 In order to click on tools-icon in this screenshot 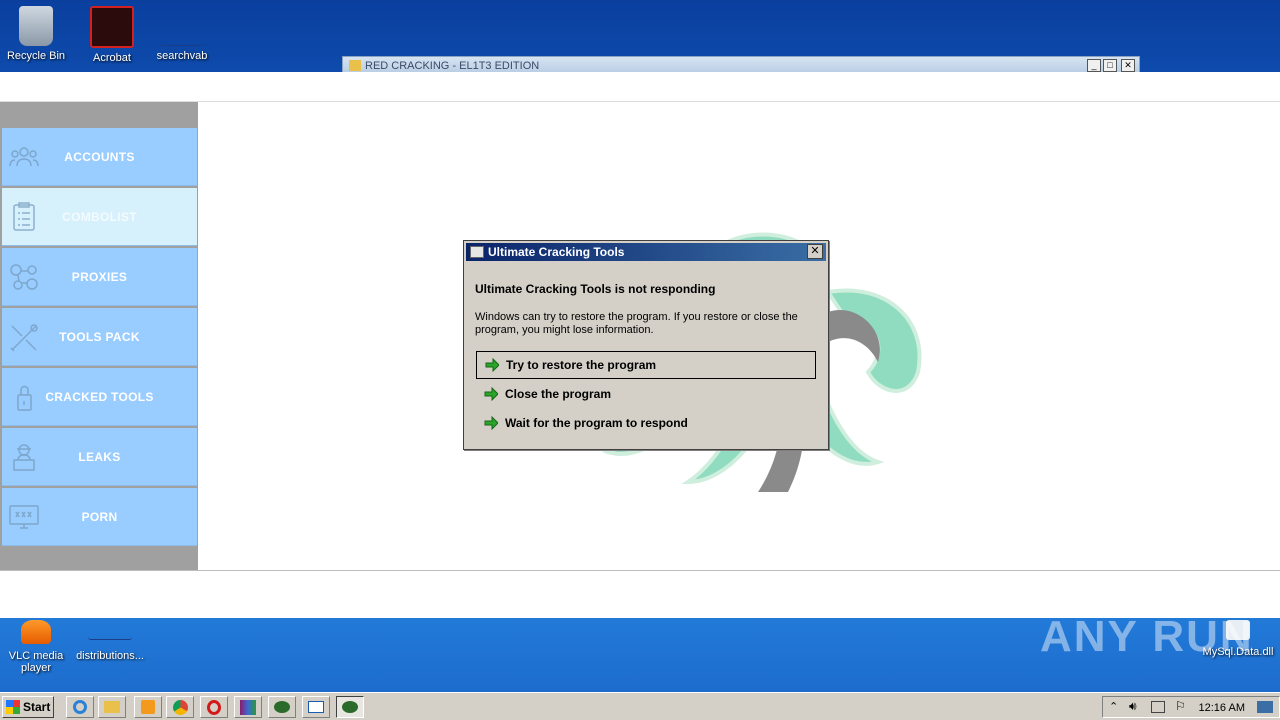, I will do `click(24, 338)`.